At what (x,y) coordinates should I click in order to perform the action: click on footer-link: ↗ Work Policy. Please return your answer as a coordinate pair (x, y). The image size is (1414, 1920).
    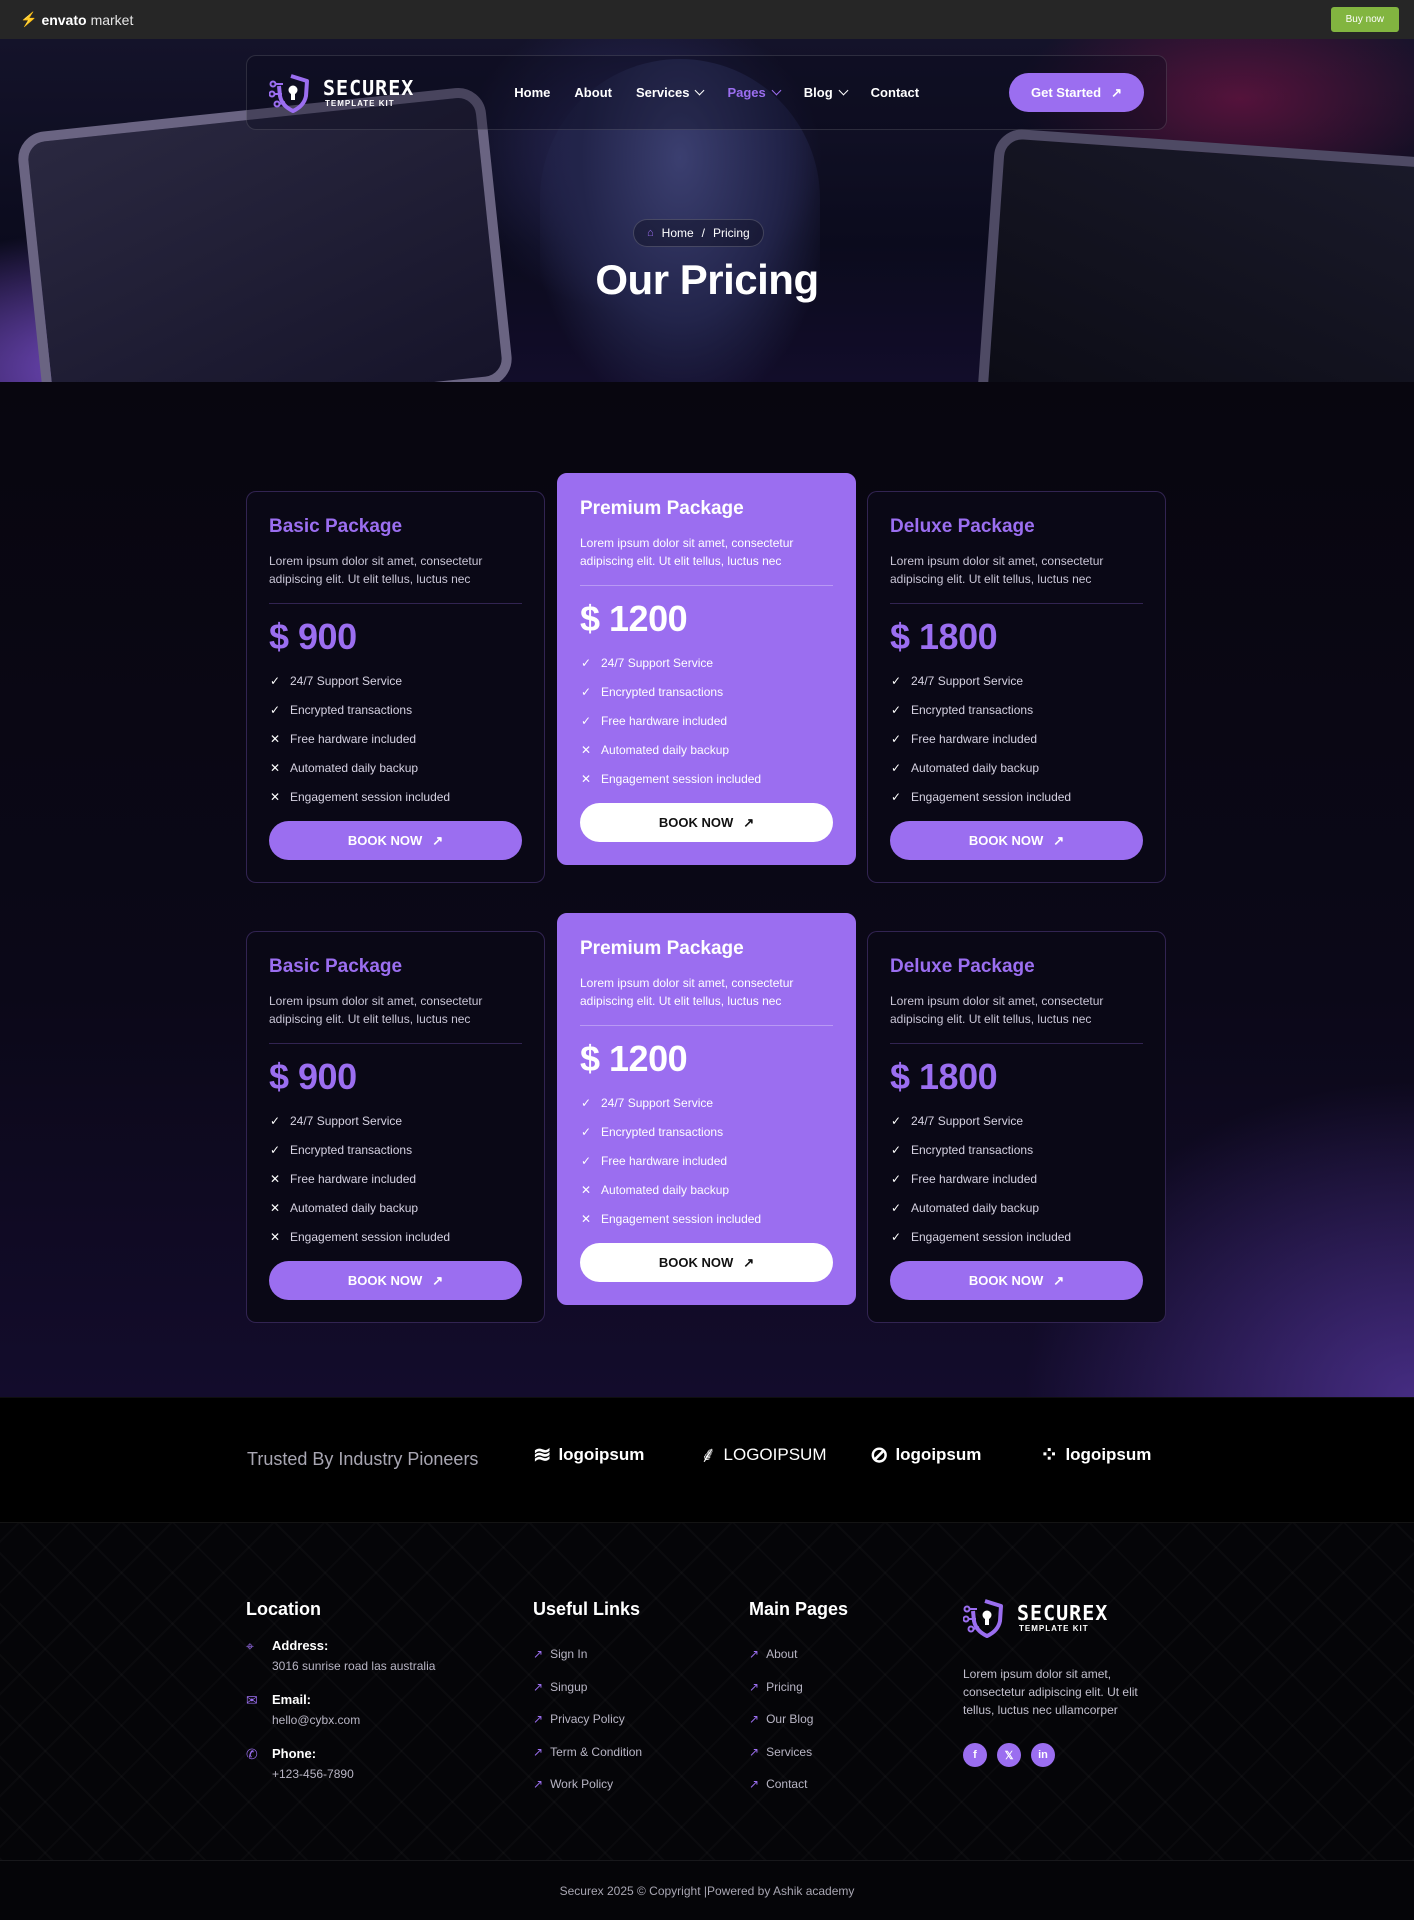
    Looking at the image, I should click on (587, 1784).